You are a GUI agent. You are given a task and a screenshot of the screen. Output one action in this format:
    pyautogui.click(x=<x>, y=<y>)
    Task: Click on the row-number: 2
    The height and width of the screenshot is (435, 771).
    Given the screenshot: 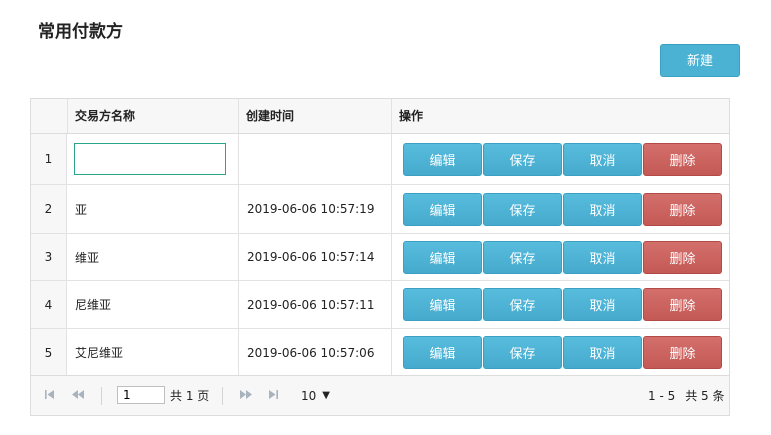 What is the action you would take?
    pyautogui.click(x=49, y=209)
    